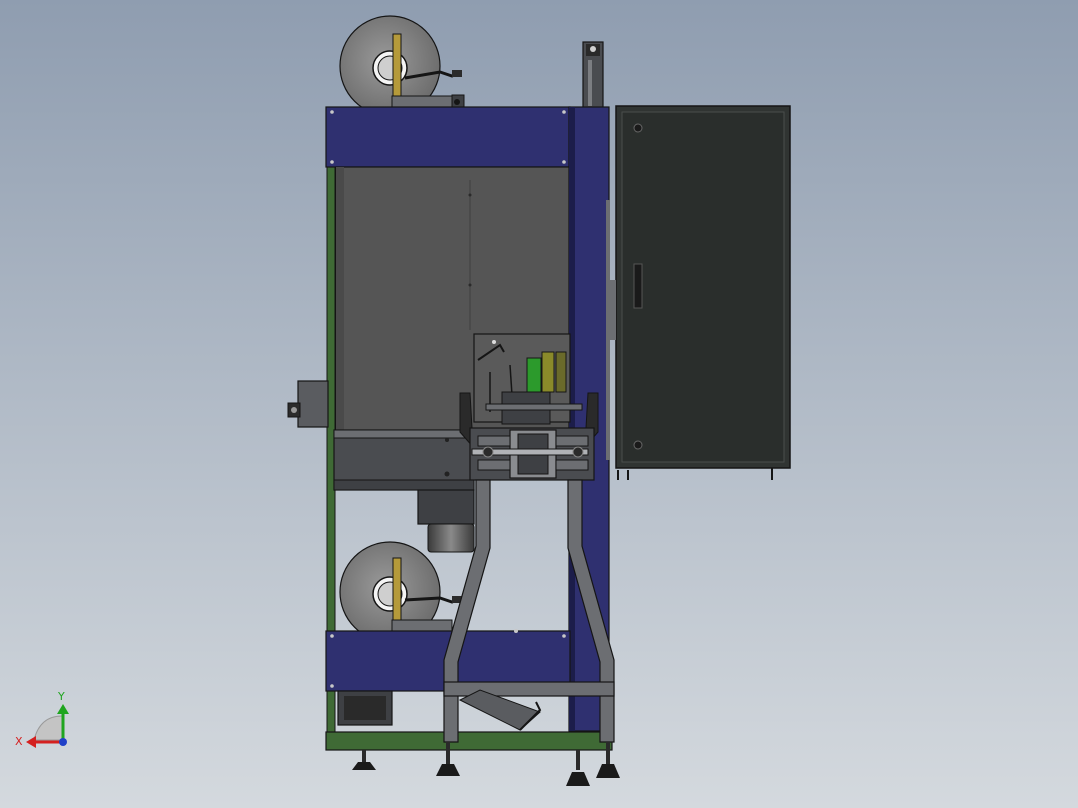  I want to click on sealing-head, so click(528, 379).